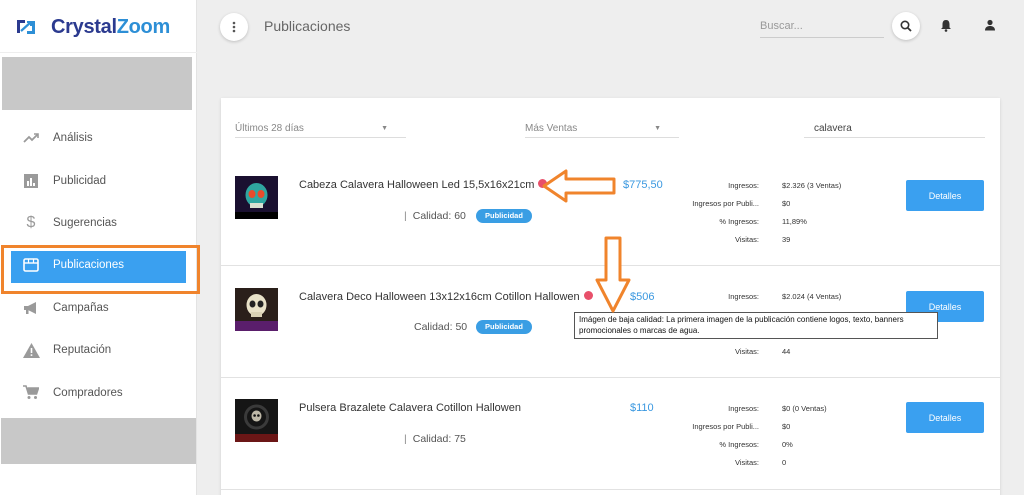  What do you see at coordinates (588, 295) in the screenshot?
I see `low-quality-warning-icon` at bounding box center [588, 295].